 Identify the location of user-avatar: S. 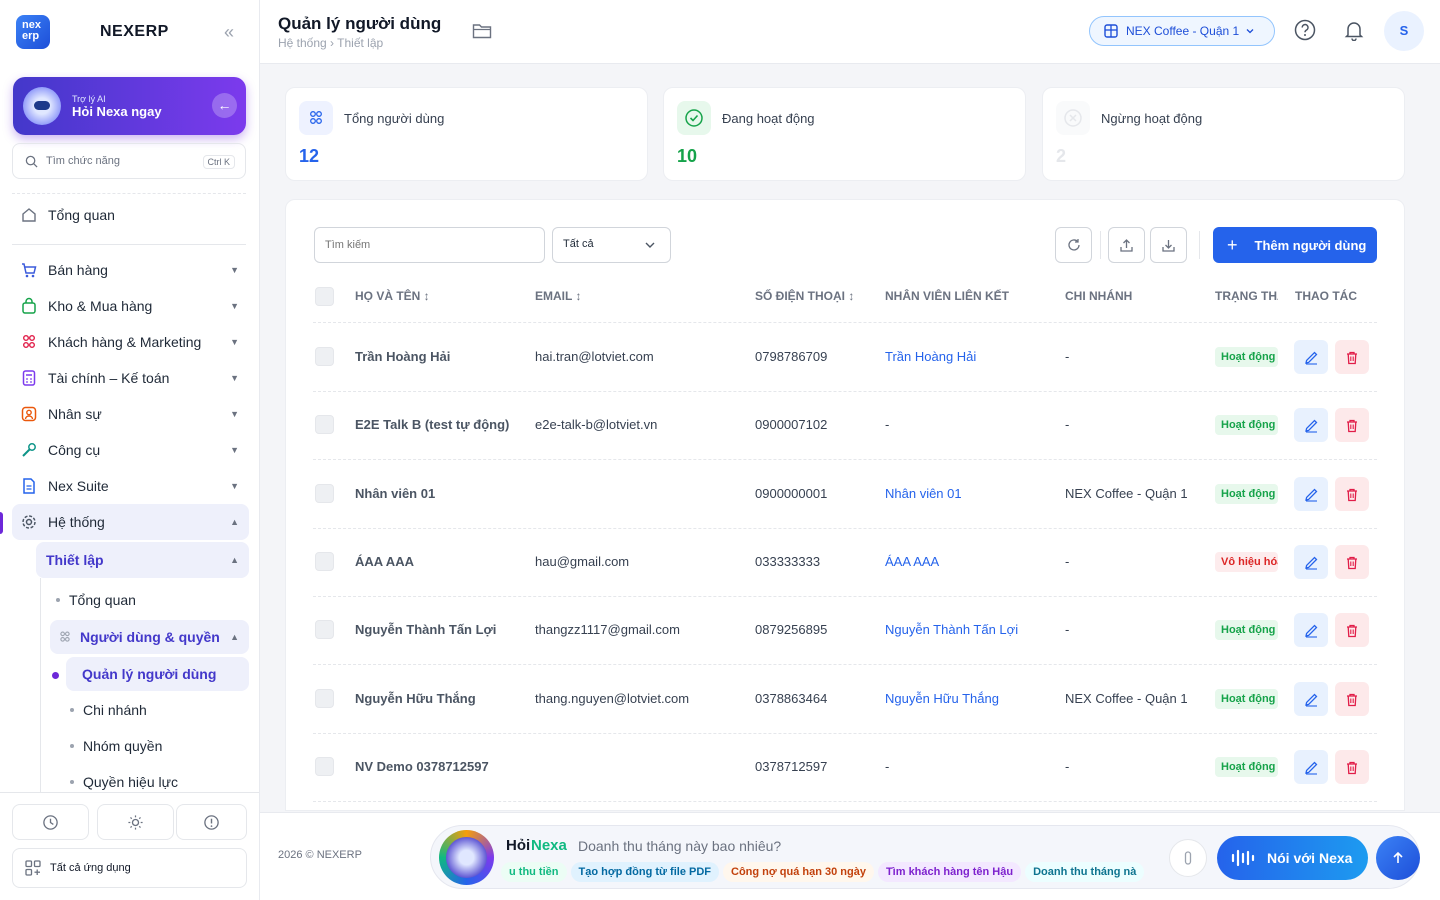
(1404, 31).